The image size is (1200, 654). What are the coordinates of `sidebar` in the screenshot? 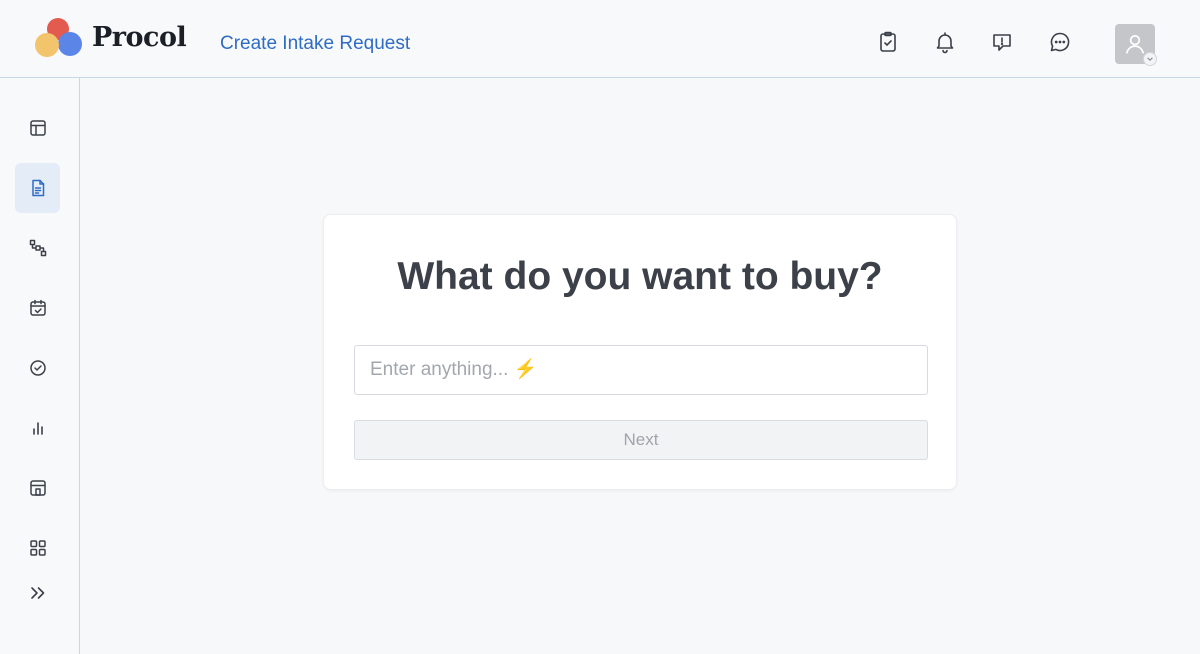 It's located at (40, 366).